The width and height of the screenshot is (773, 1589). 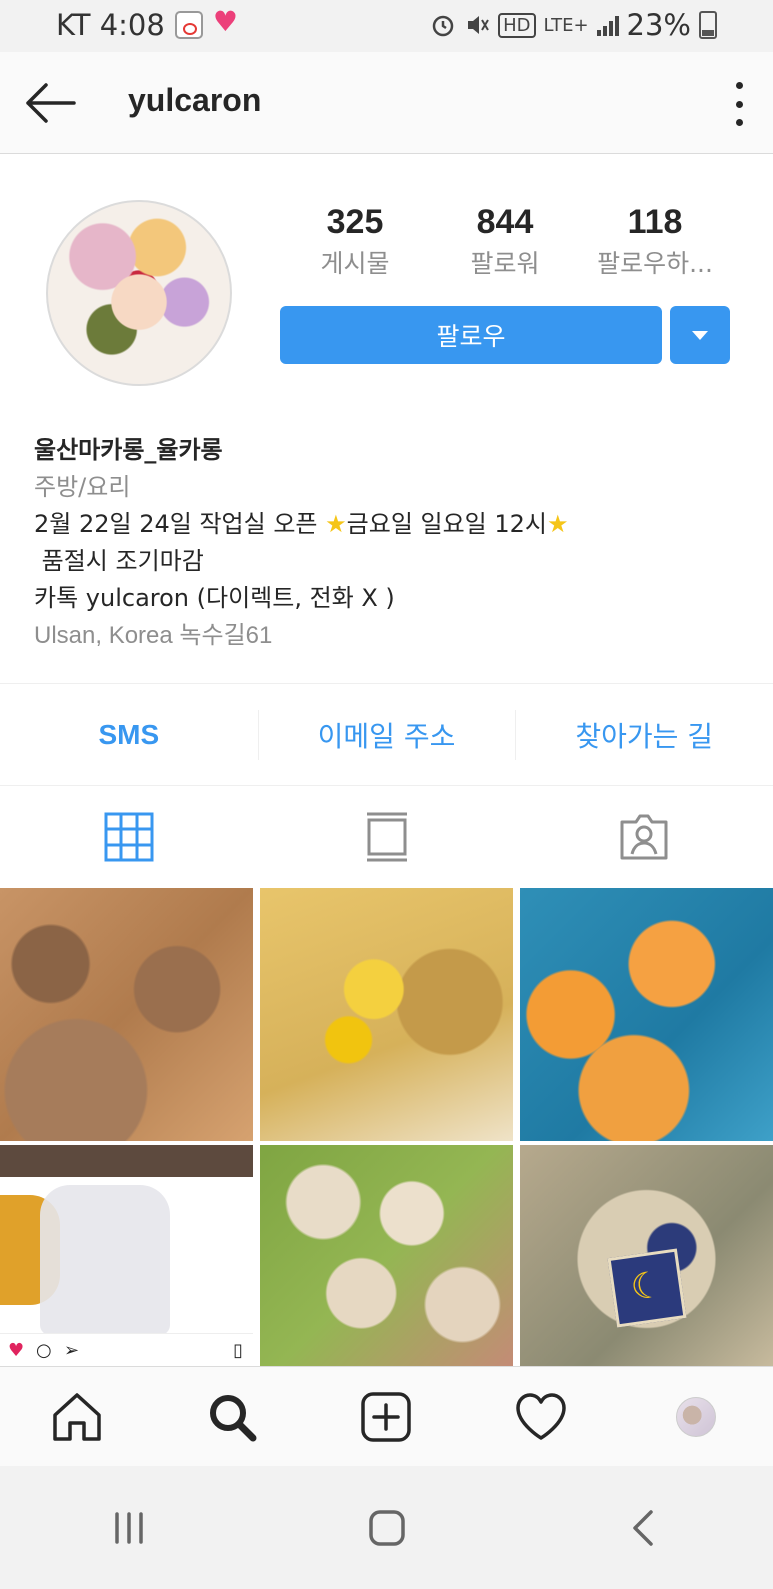 I want to click on heart-icon: ♥, so click(x=16, y=1350).